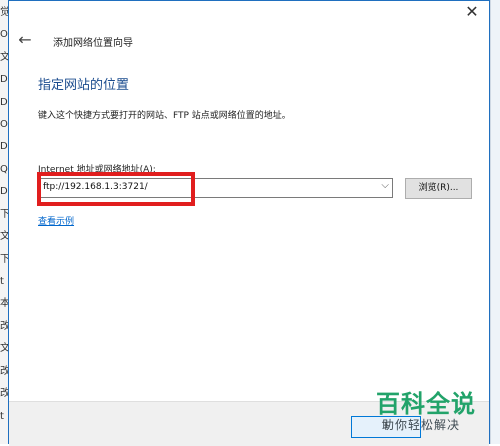  Describe the element at coordinates (93, 43) in the screenshot. I see `wizard-title: 添加网络位置向导` at that location.